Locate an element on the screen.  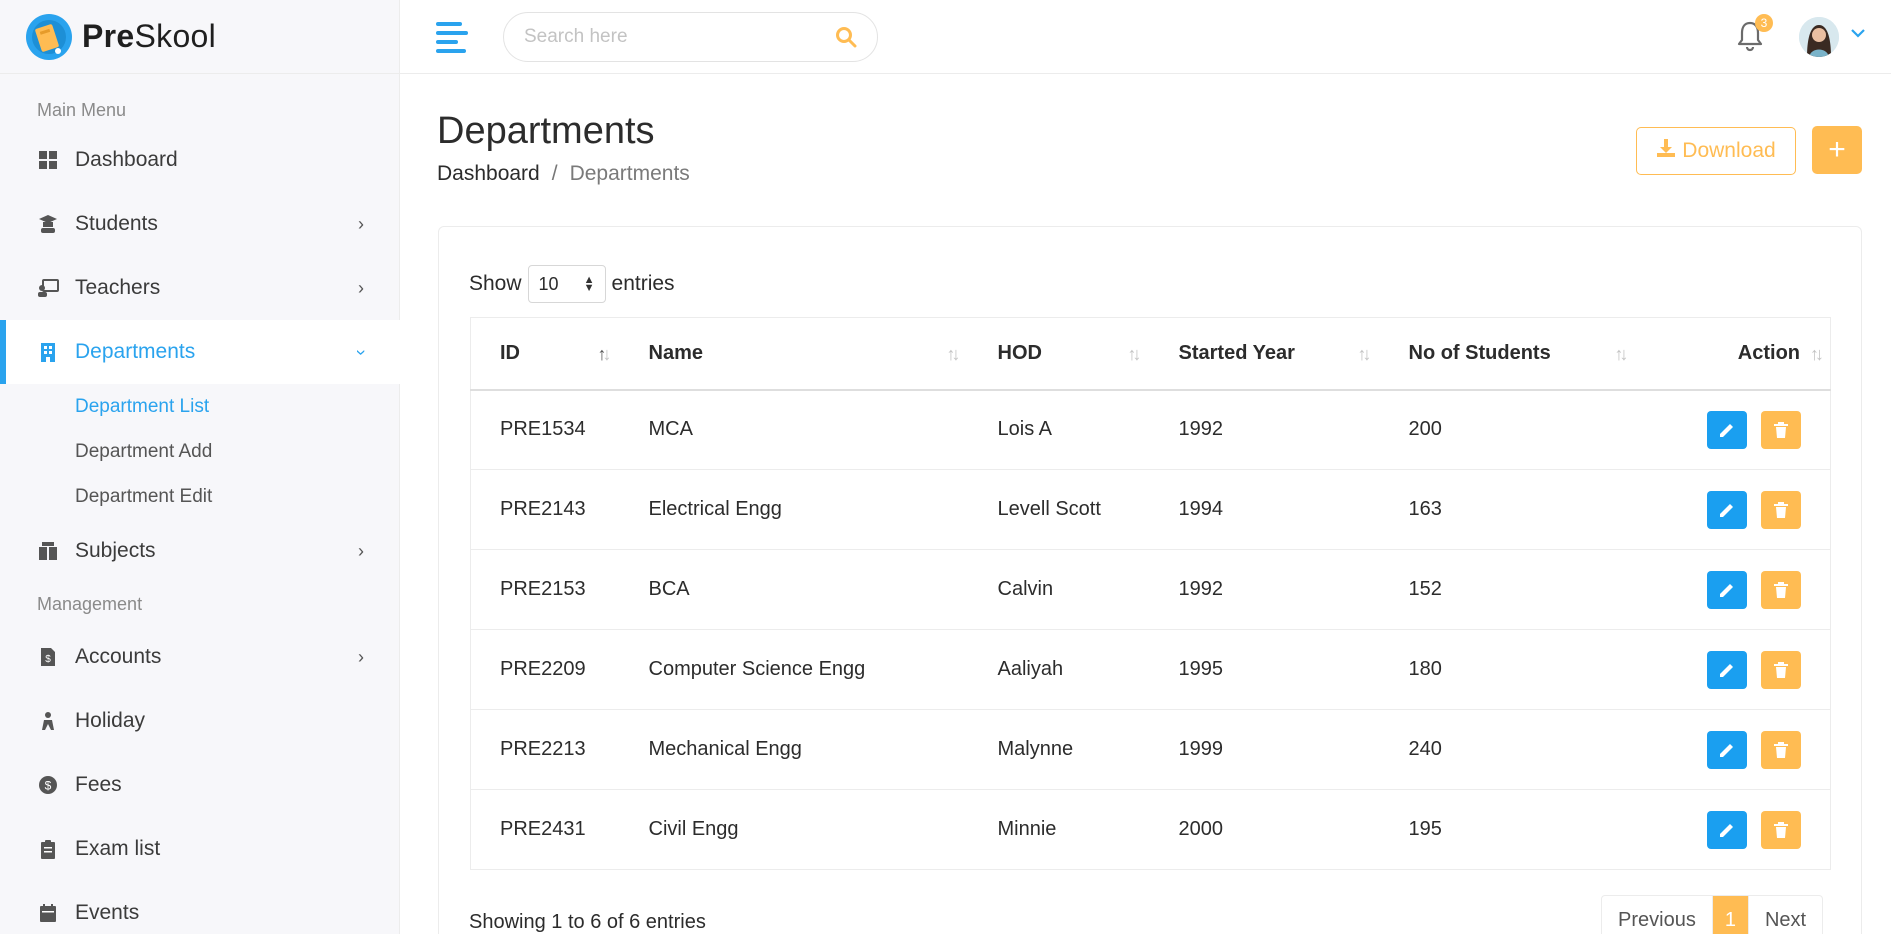
search-bar is located at coordinates (690, 37).